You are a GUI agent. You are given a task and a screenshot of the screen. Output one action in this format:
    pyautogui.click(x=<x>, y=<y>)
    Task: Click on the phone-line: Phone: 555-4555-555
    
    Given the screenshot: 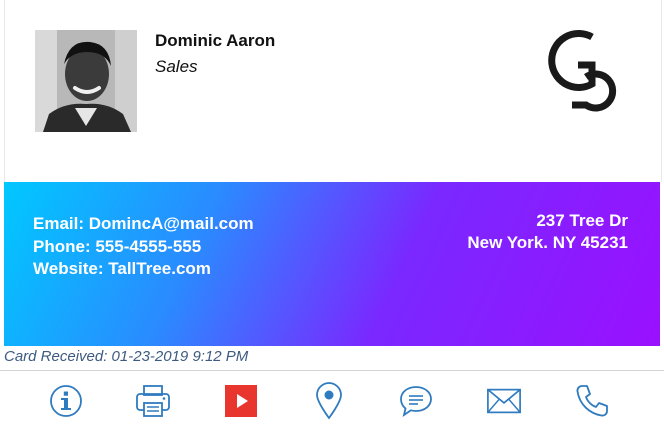 What is the action you would take?
    pyautogui.click(x=143, y=247)
    